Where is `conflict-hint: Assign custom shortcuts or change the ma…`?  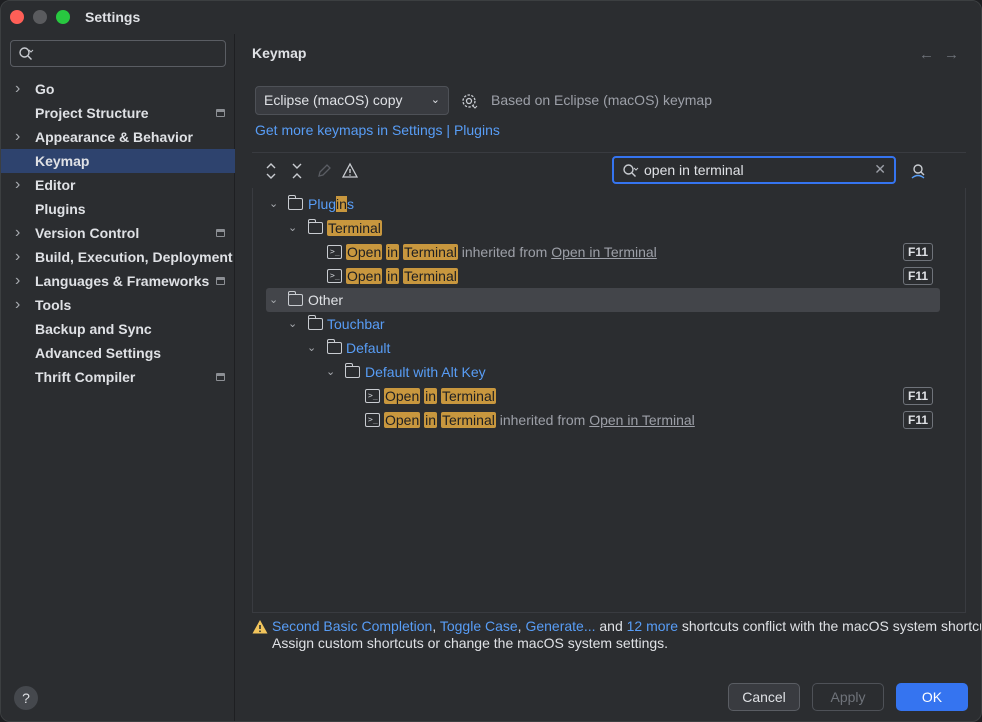 conflict-hint: Assign custom shortcuts or change the ma… is located at coordinates (470, 643).